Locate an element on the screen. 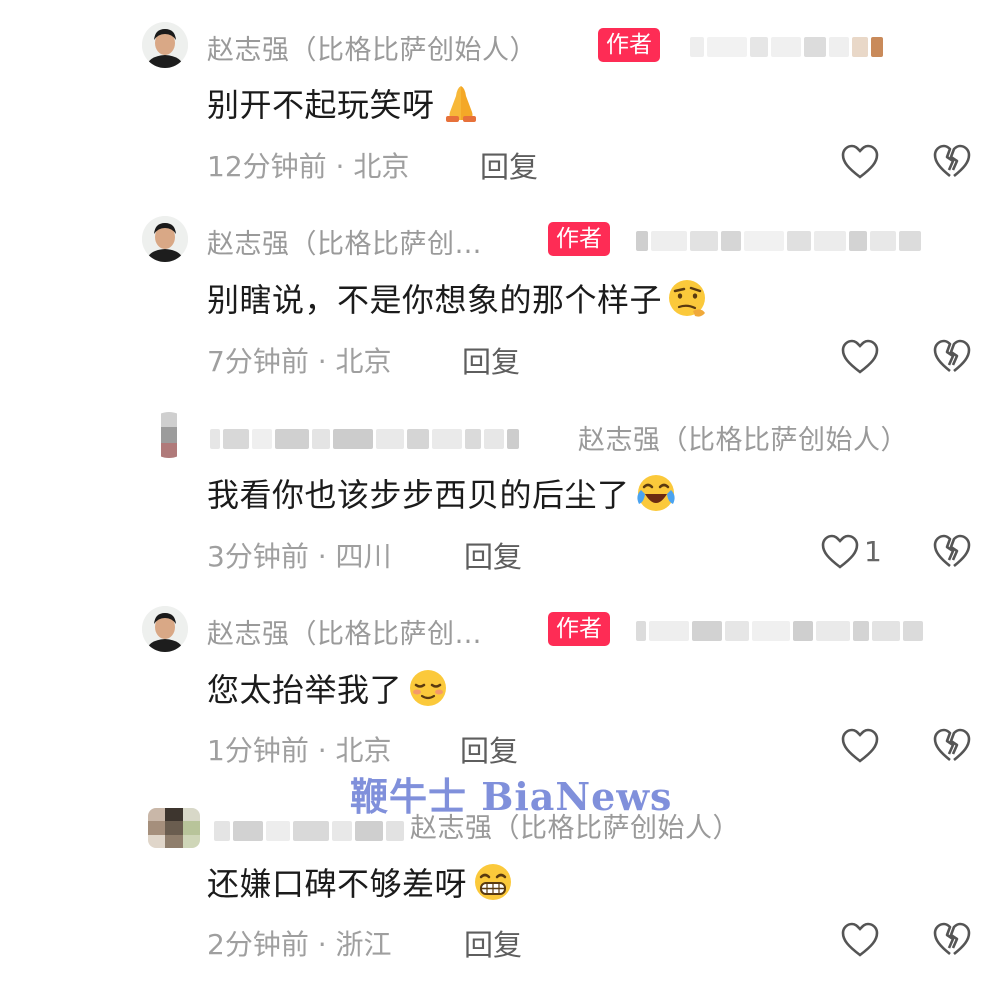  like-count: 1 is located at coordinates (873, 551).